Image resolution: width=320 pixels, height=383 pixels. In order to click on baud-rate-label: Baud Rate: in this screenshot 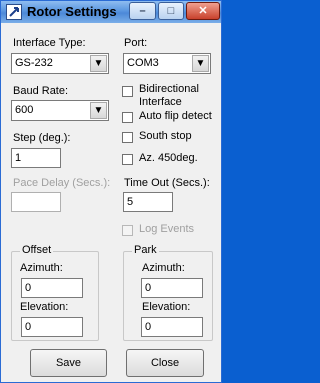, I will do `click(41, 91)`.